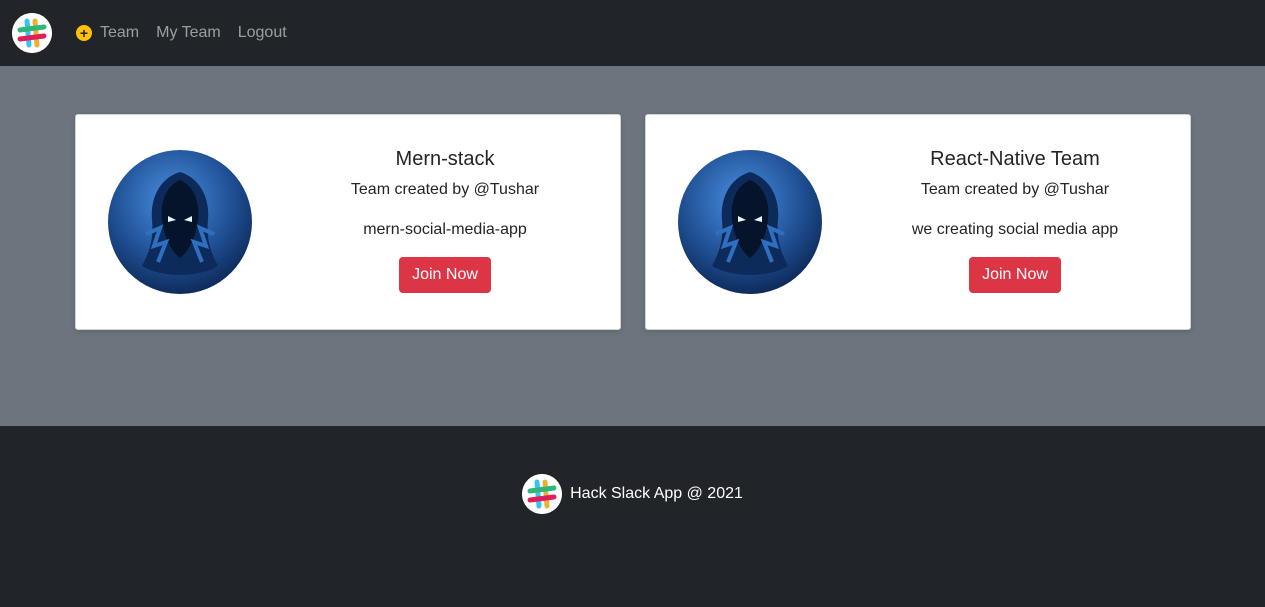  I want to click on footer-text: Hack Slack App @ 2021, so click(656, 493).